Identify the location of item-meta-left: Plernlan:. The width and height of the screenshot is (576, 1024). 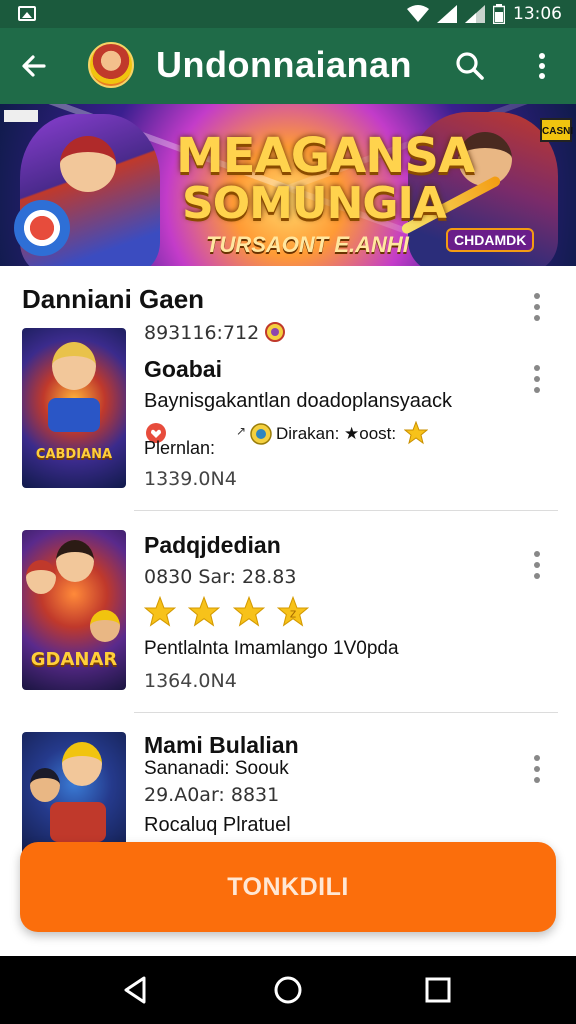
(180, 448).